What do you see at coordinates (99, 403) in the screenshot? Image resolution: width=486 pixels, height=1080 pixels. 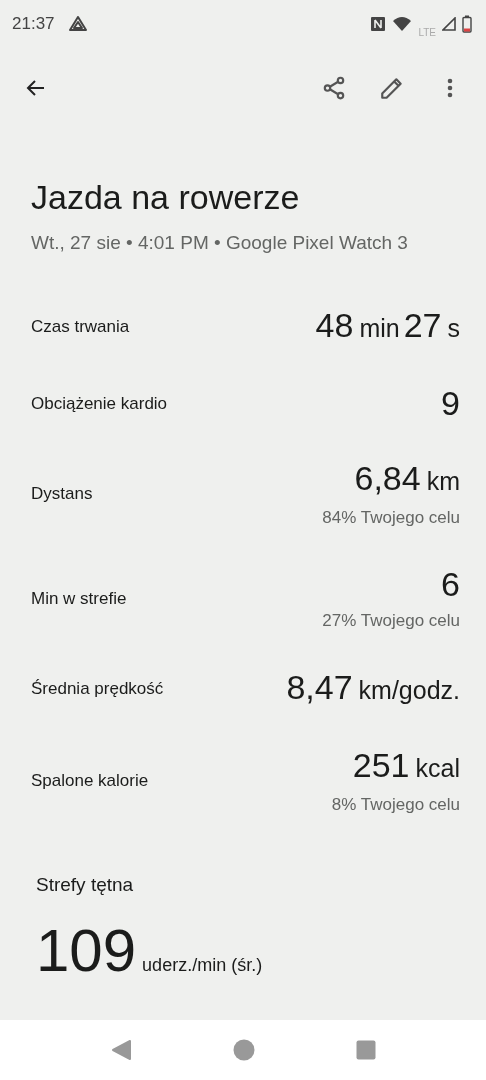 I see `metric-label: Obciążenie kardio` at bounding box center [99, 403].